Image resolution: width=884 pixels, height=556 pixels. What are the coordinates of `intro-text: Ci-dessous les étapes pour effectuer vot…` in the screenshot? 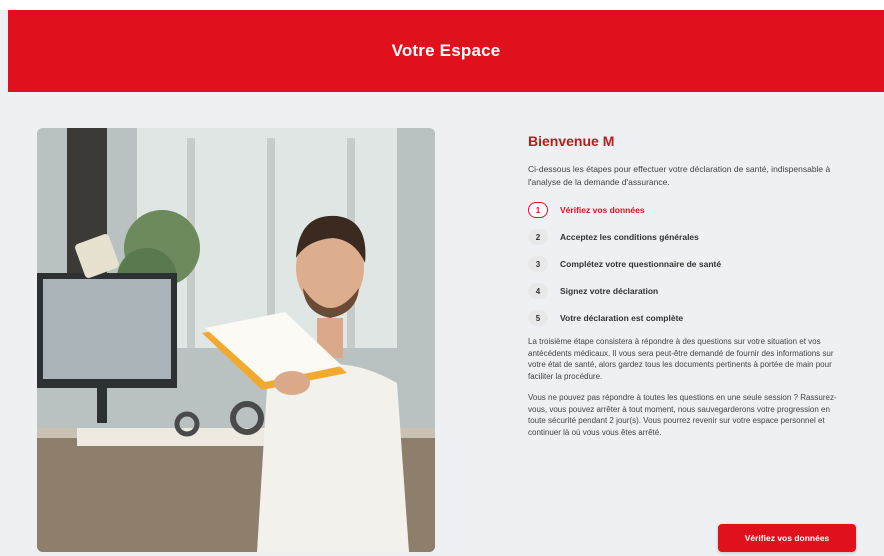 It's located at (679, 175).